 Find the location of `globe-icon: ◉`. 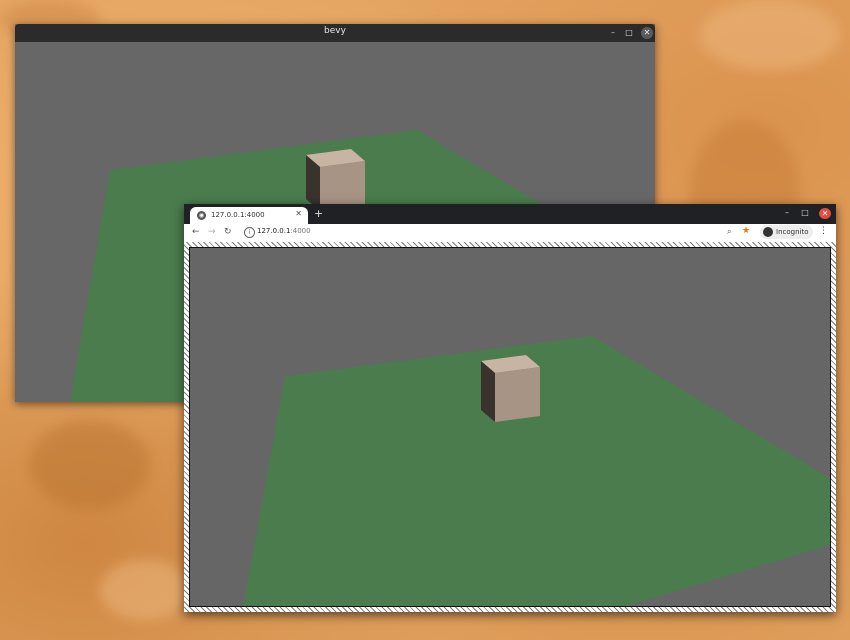

globe-icon: ◉ is located at coordinates (201, 215).